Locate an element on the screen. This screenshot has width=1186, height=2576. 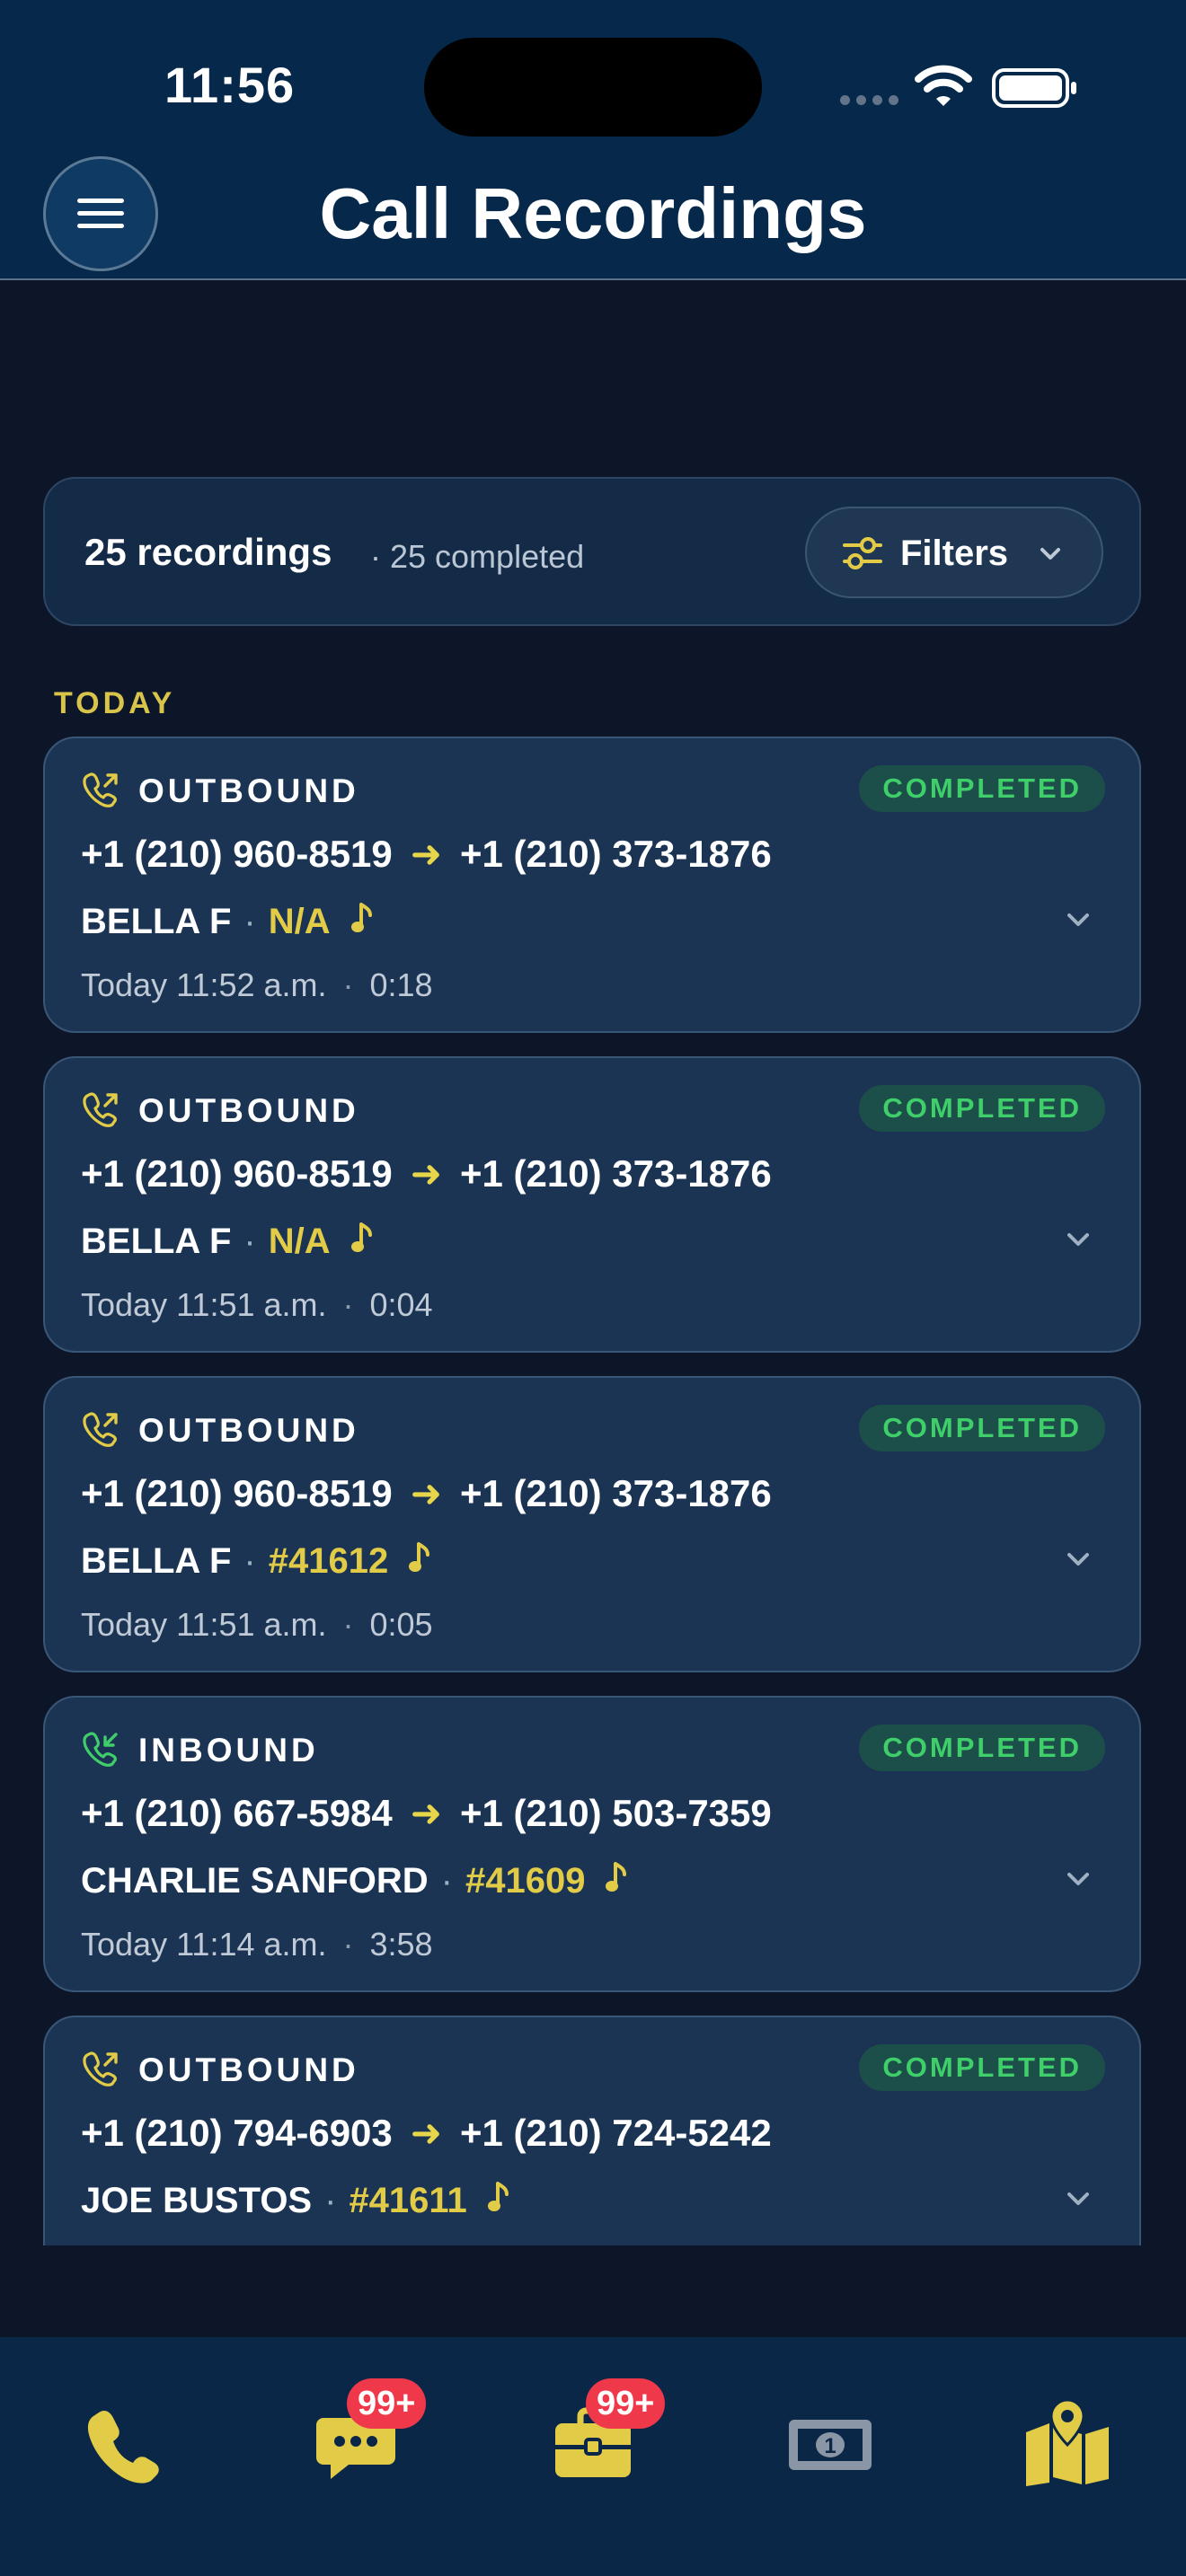
tab-calls is located at coordinates (122, 2443).